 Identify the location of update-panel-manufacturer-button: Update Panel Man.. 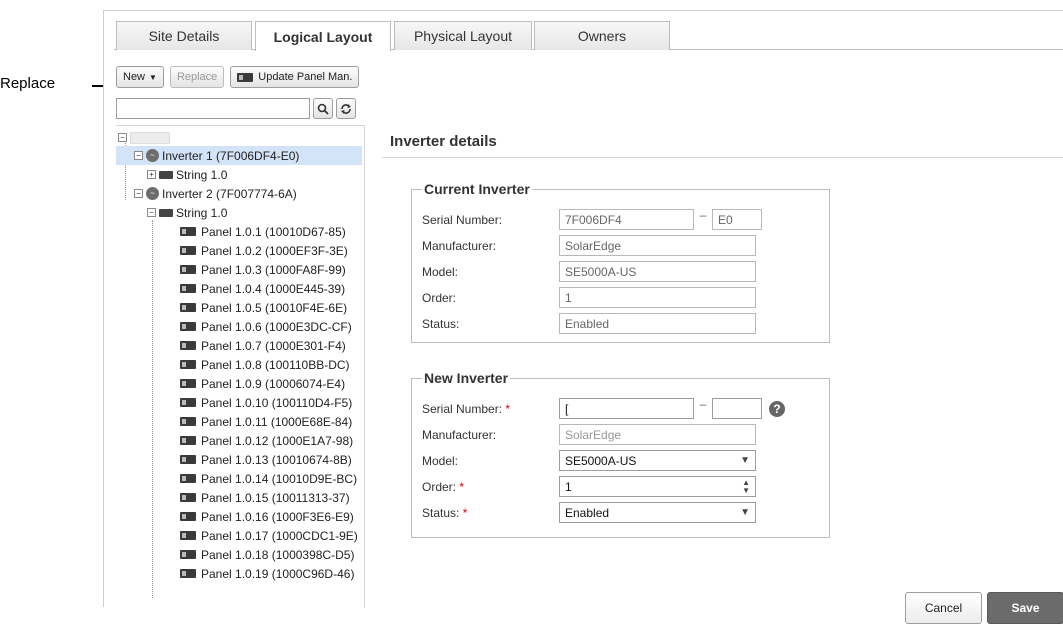
(295, 77).